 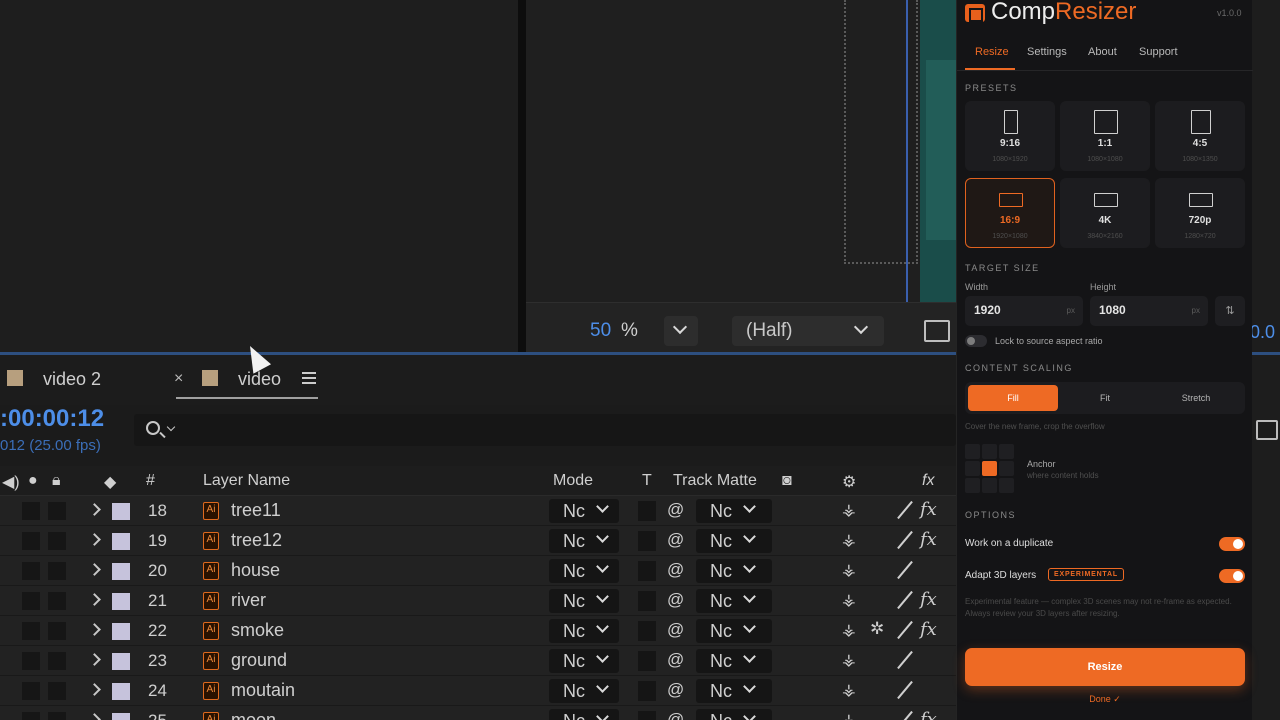 I want to click on layer-row: 19 Ai tree12 Nc @ Nc ⚶ fx, so click(x=478, y=541).